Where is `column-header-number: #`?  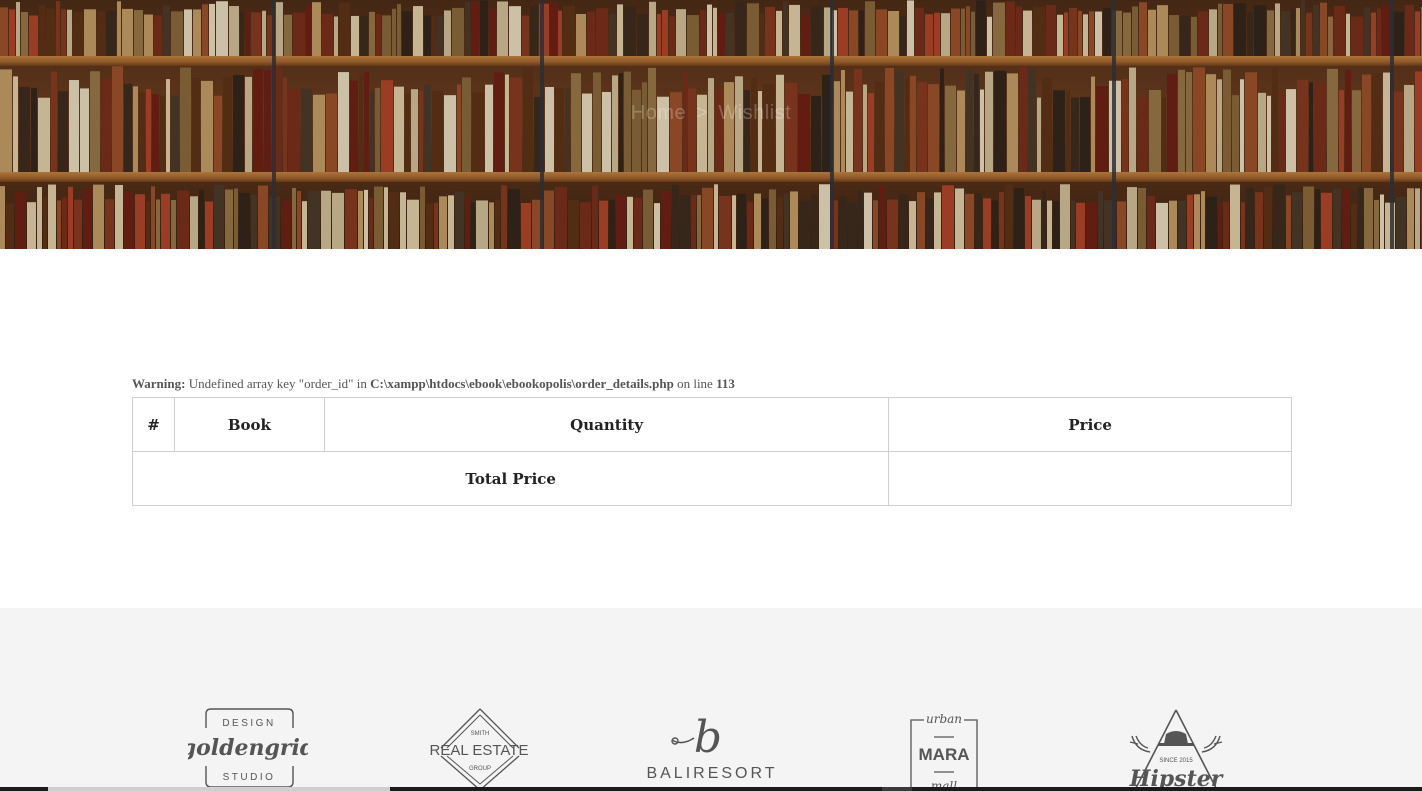
column-header-number: # is located at coordinates (153, 424).